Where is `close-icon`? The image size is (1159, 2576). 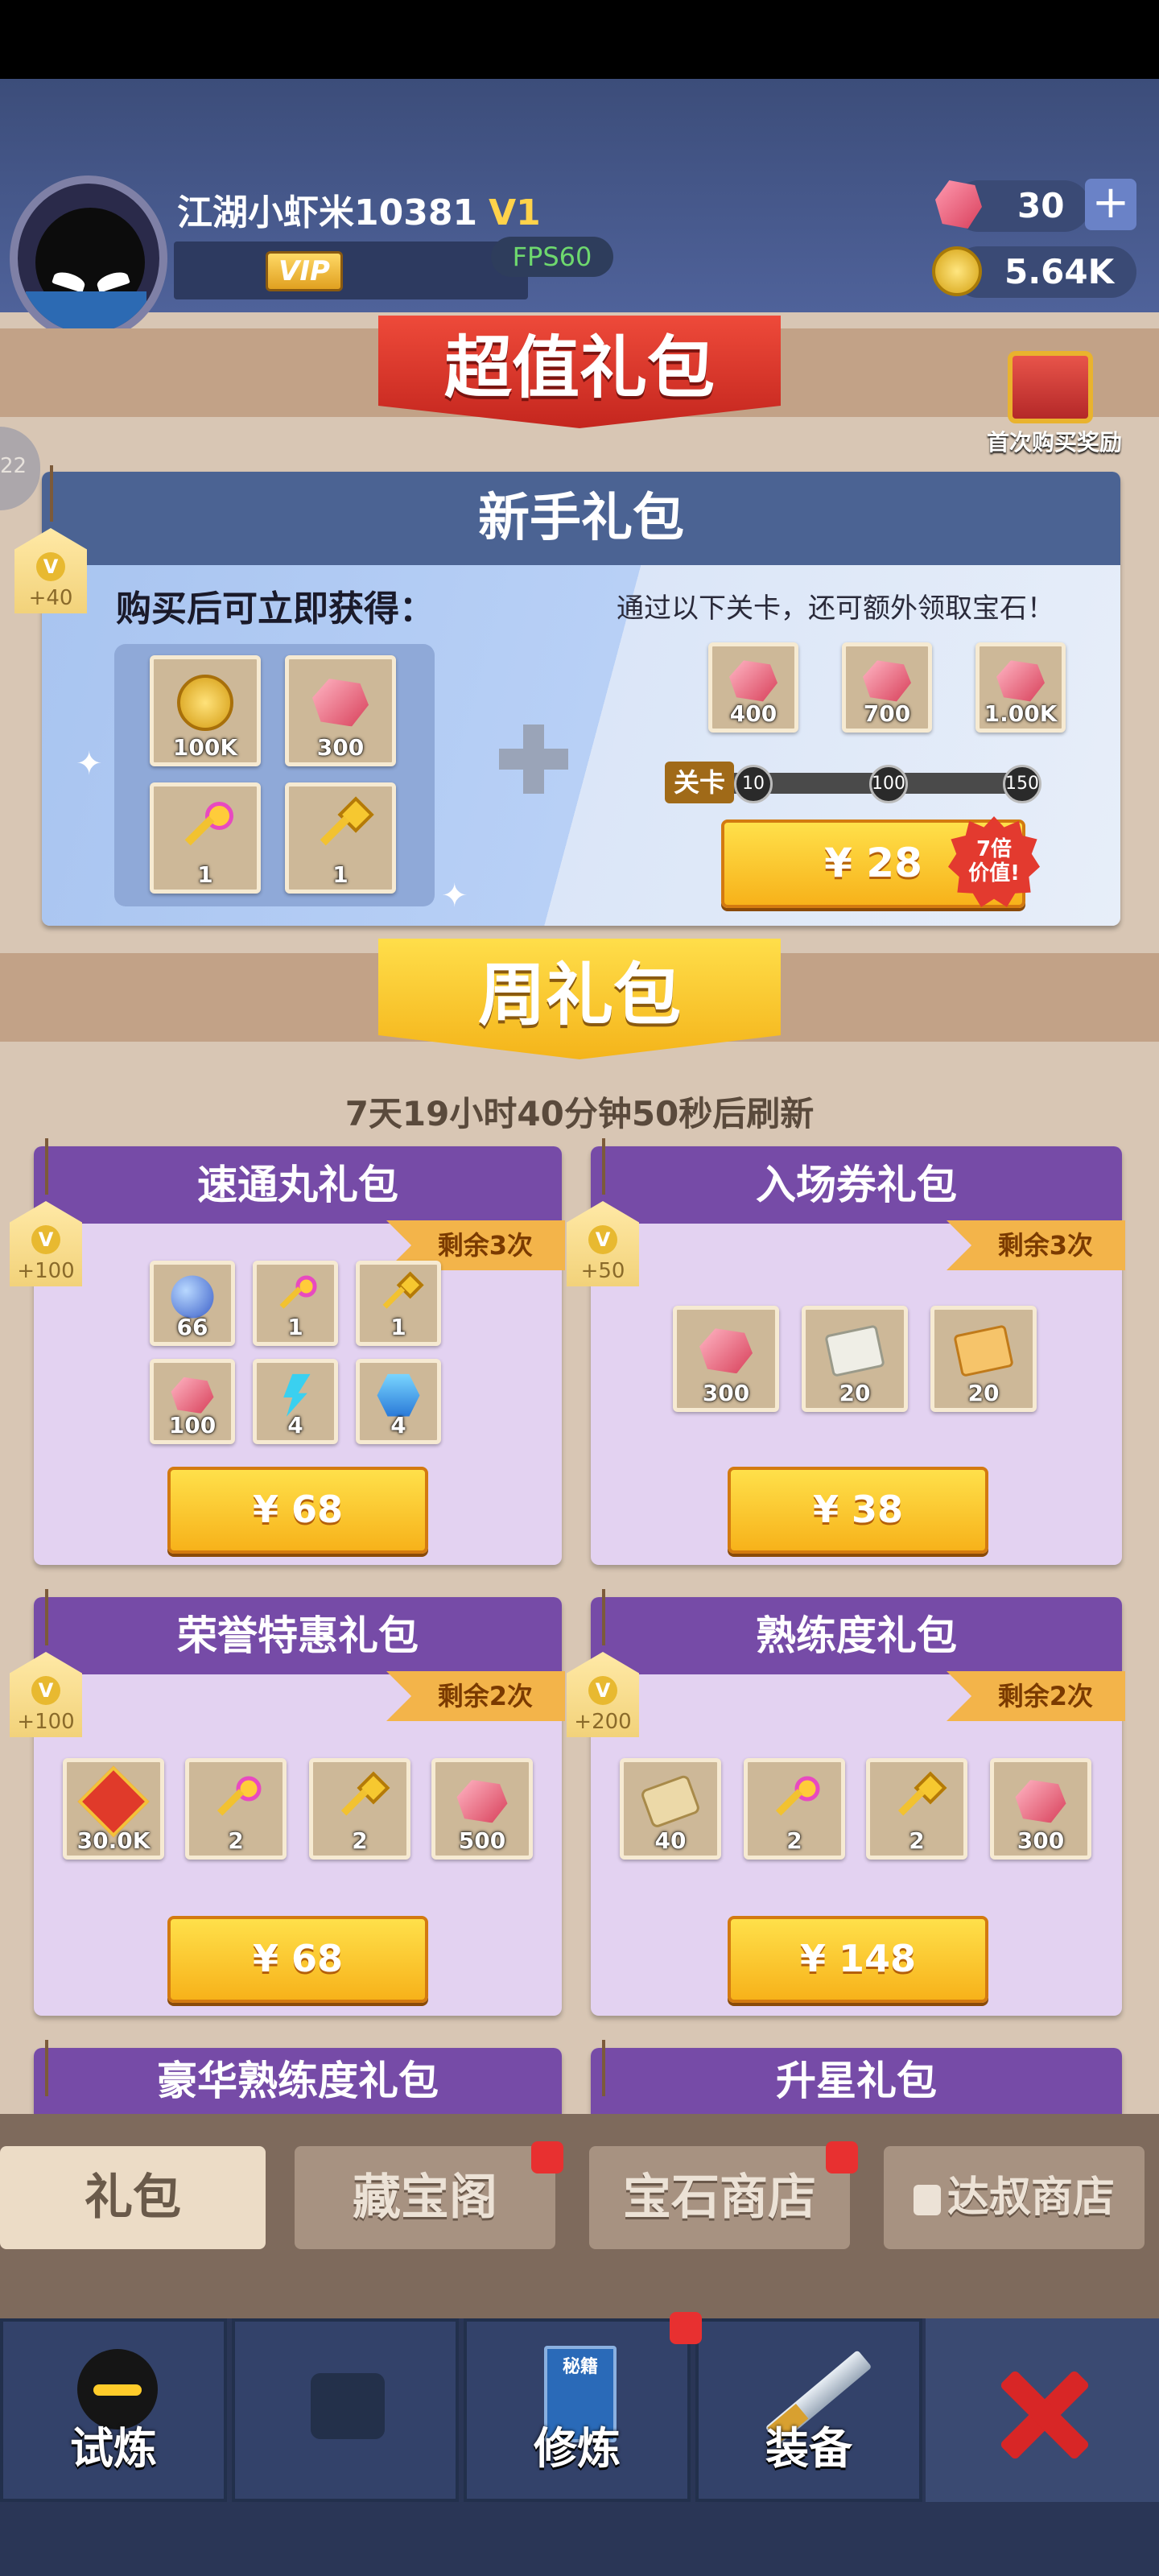 close-icon is located at coordinates (1043, 2415).